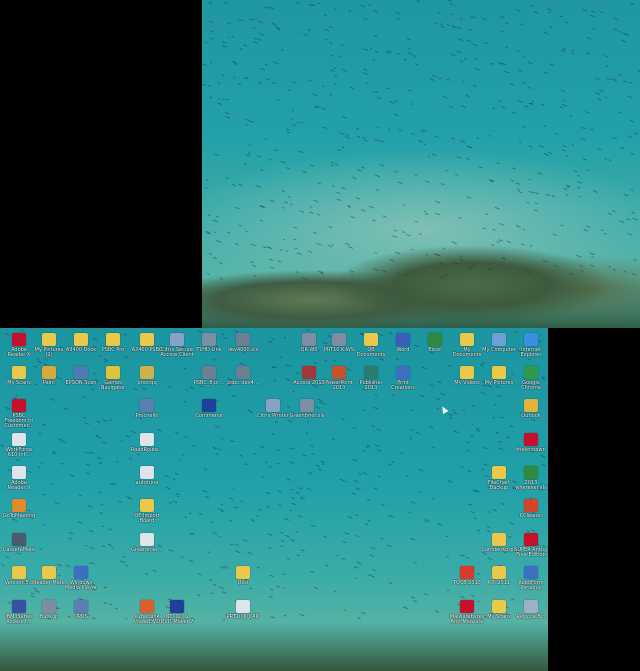  I want to click on desktop-icon: theknotown, so click(531, 443).